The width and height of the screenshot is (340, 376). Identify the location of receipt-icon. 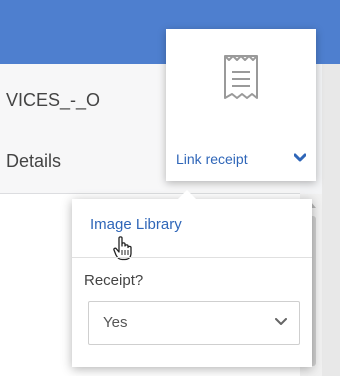
(241, 77).